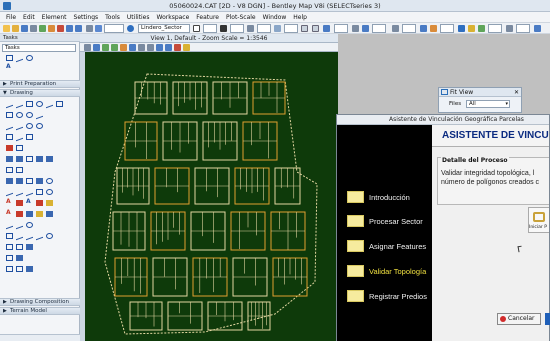 The image size is (550, 341). Describe the element at coordinates (264, 28) in the screenshot. I see `transparency-combo` at that location.